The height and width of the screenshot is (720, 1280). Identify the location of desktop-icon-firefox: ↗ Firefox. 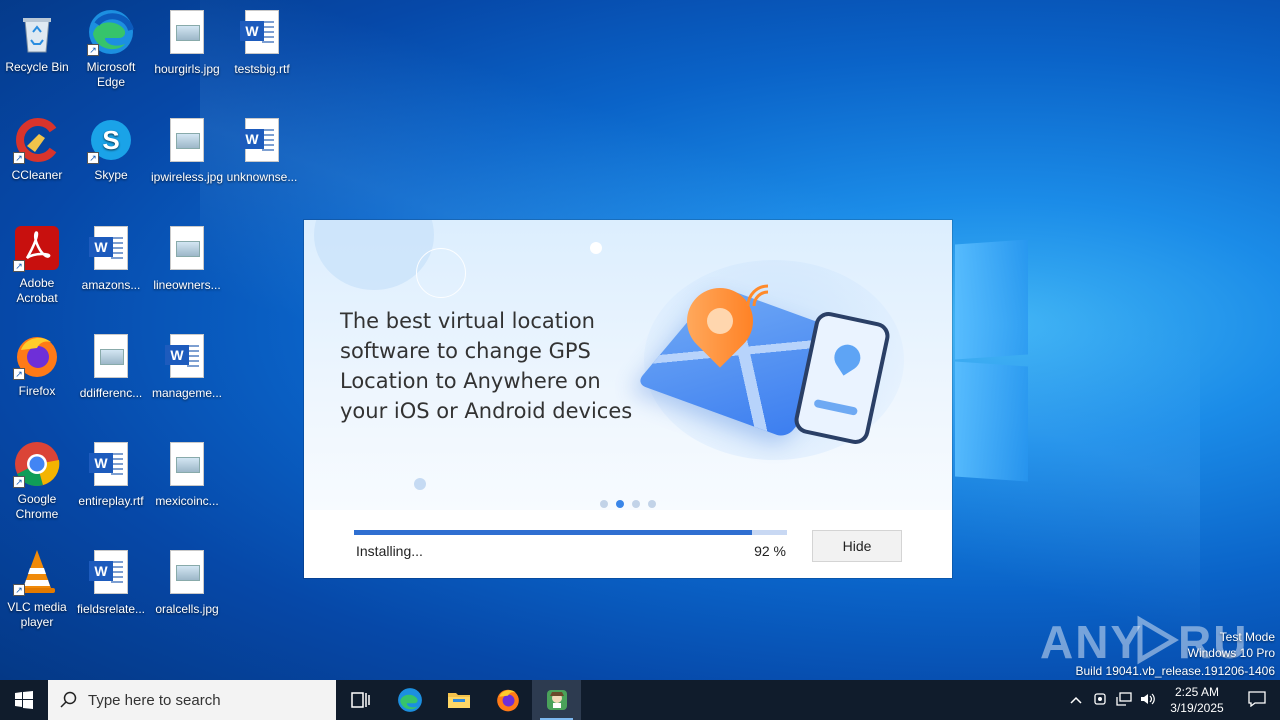
(37, 365).